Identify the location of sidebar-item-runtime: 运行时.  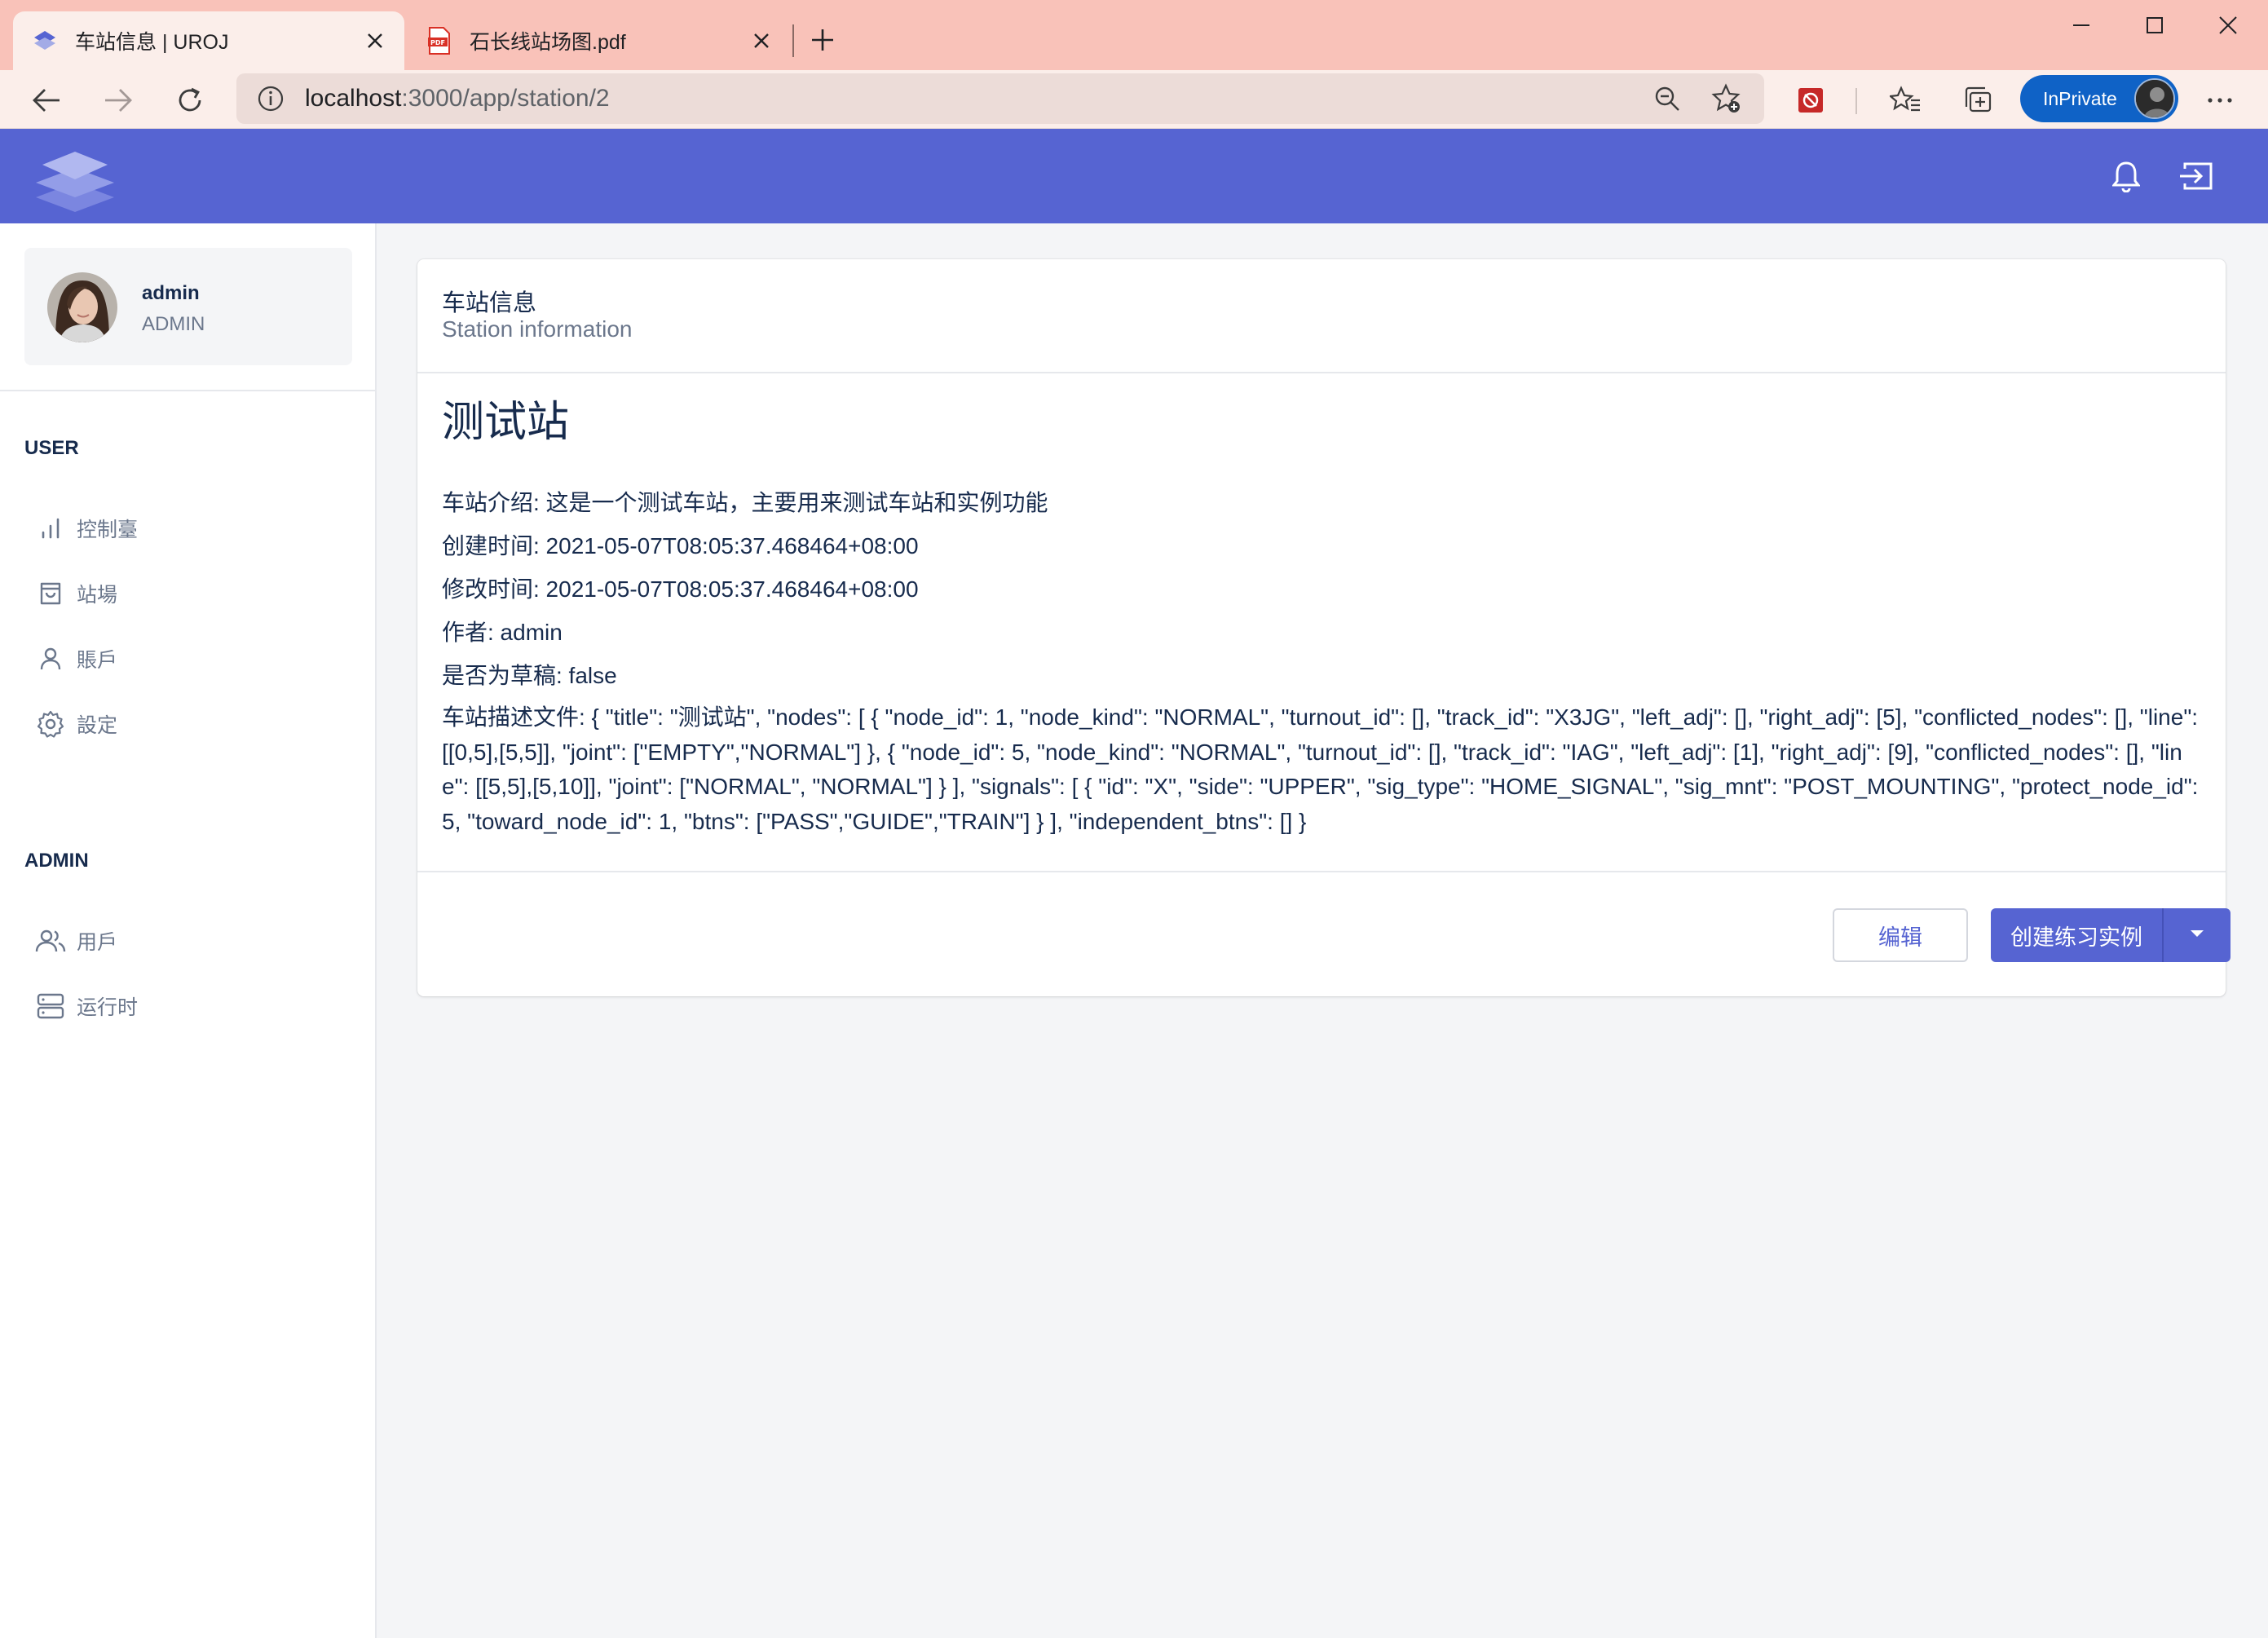
(196, 1006).